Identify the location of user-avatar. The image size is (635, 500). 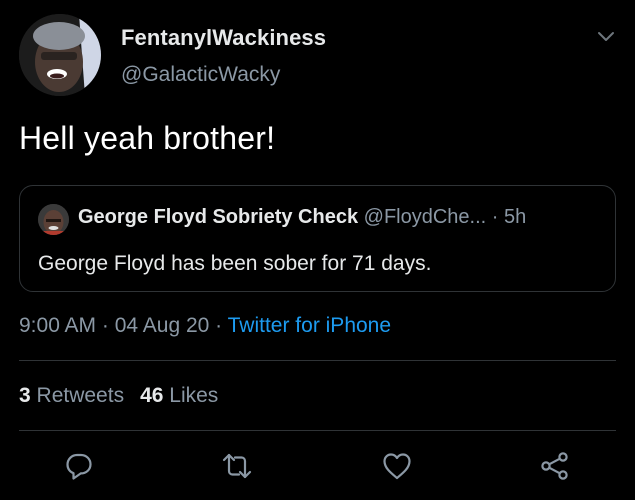
(60, 55).